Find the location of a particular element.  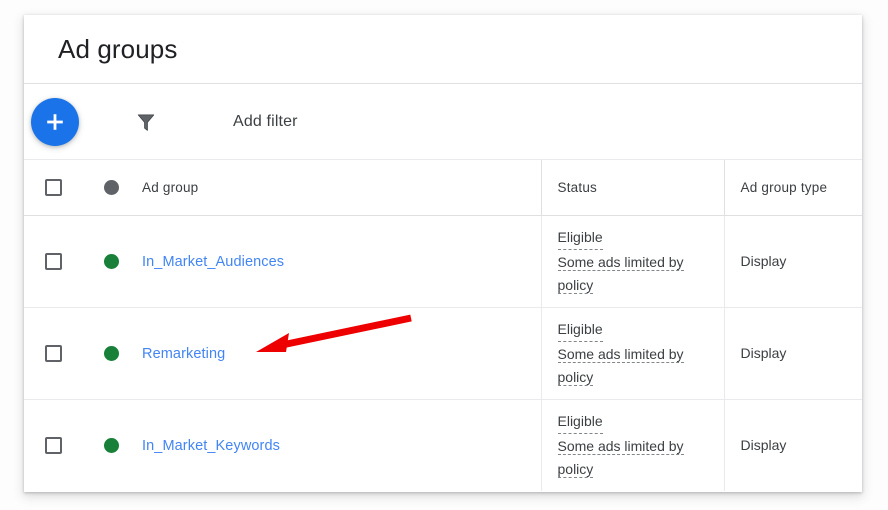

table-header: Ad group Status Ad group type is located at coordinates (443, 188).